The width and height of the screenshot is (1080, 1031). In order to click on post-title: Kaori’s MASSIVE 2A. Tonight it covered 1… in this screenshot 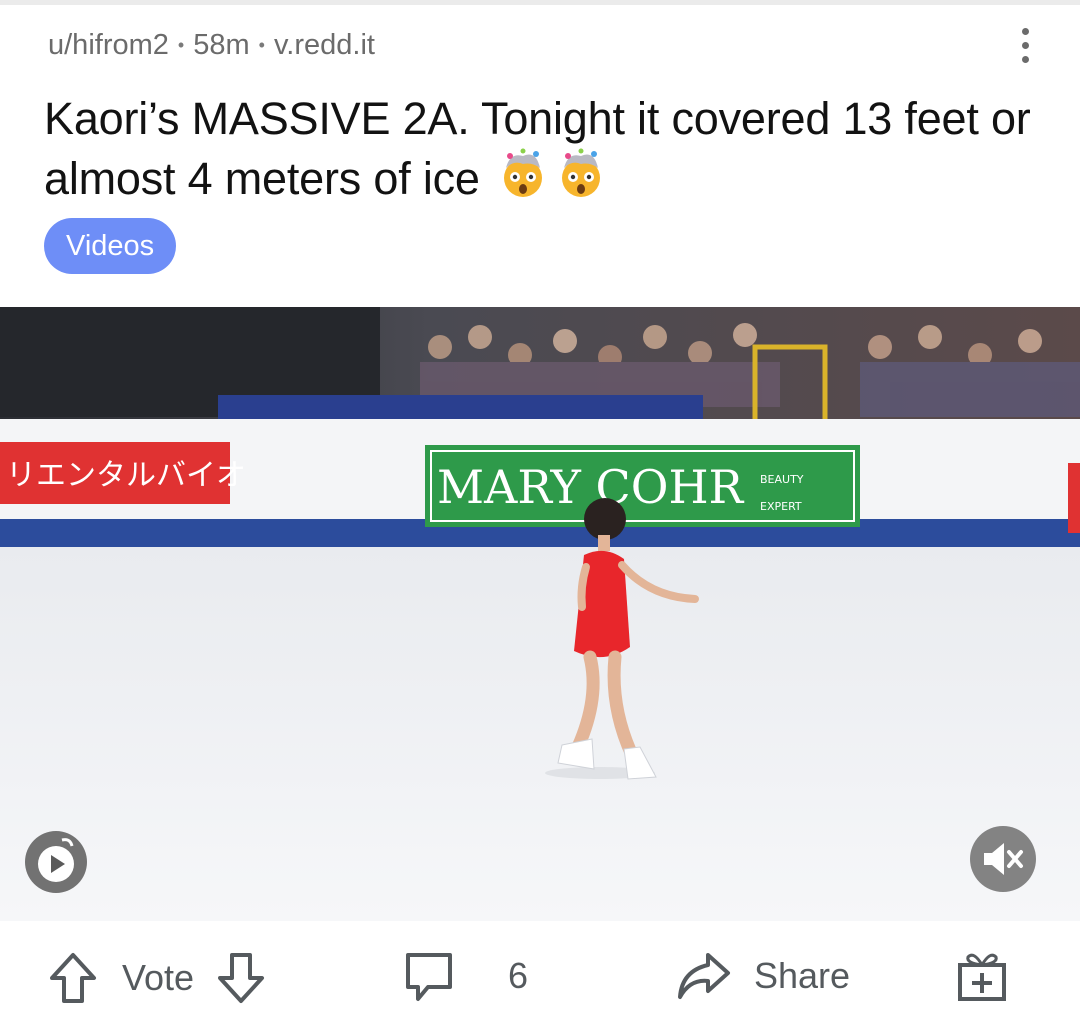, I will do `click(539, 149)`.